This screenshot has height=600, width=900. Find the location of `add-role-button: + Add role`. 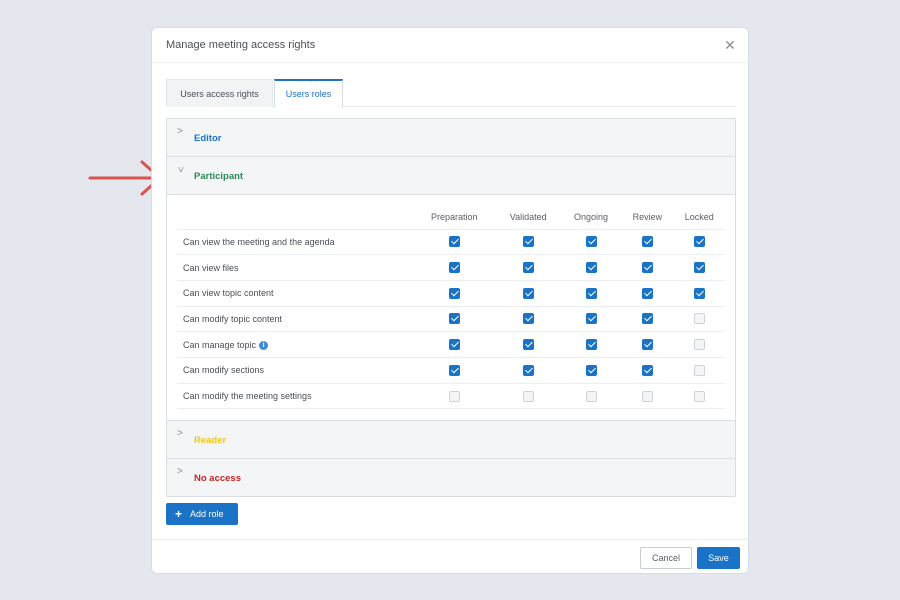

add-role-button: + Add role is located at coordinates (202, 514).